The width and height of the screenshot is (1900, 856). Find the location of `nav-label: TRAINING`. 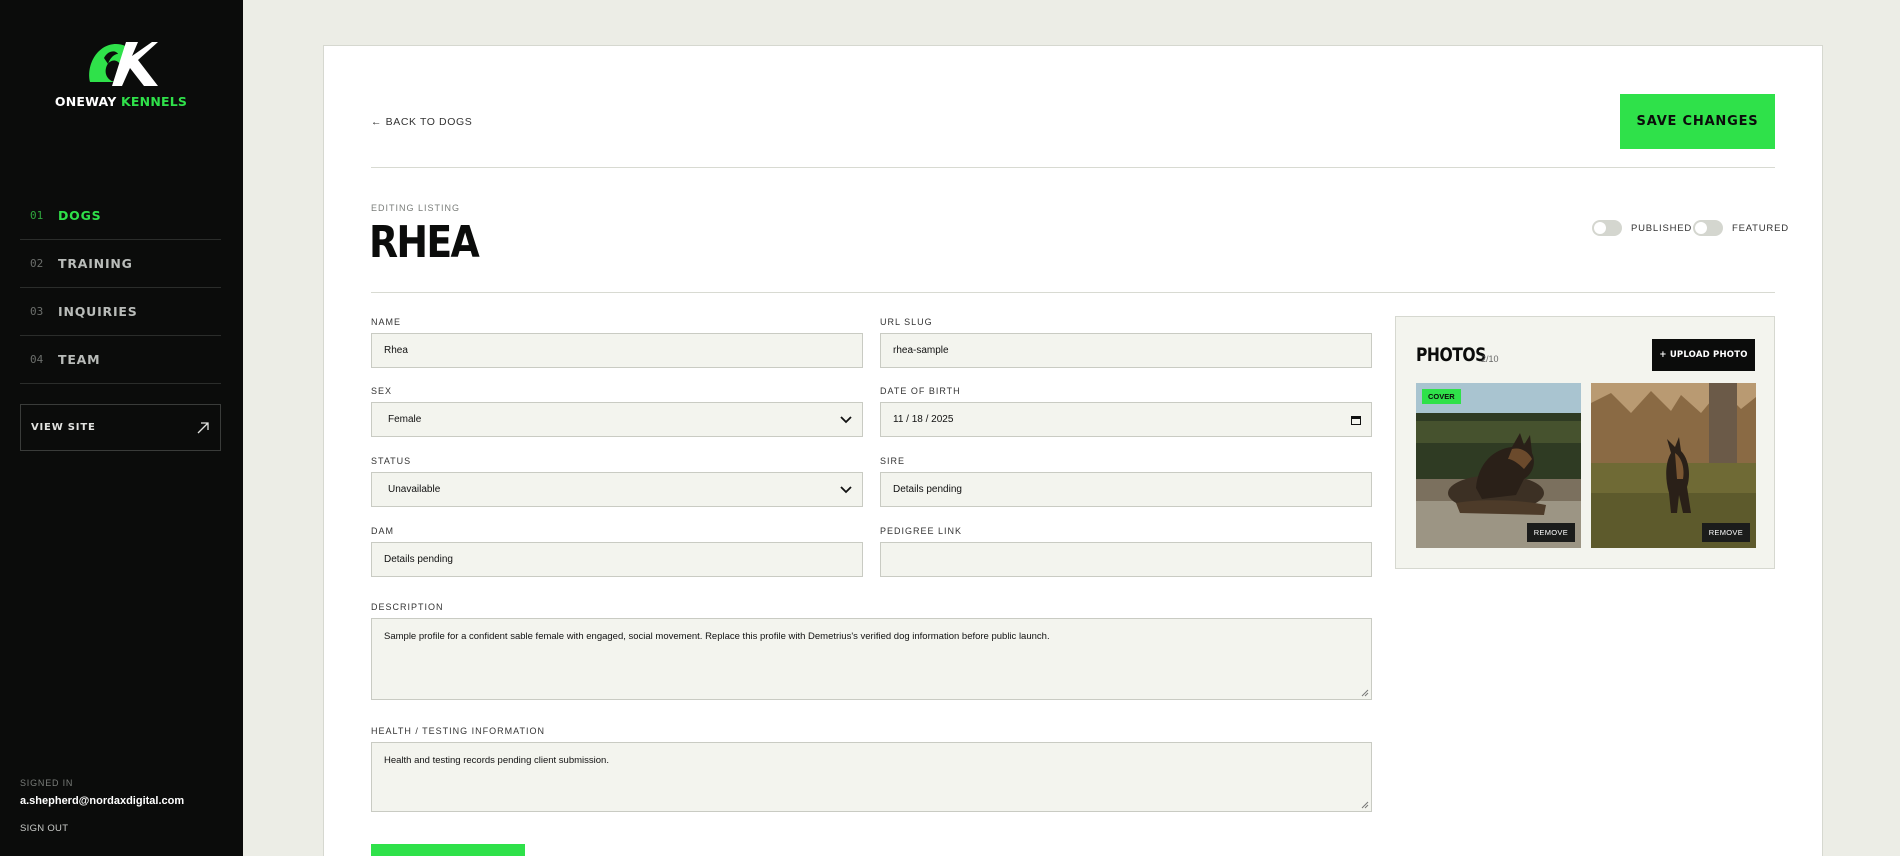

nav-label: TRAINING is located at coordinates (95, 263).